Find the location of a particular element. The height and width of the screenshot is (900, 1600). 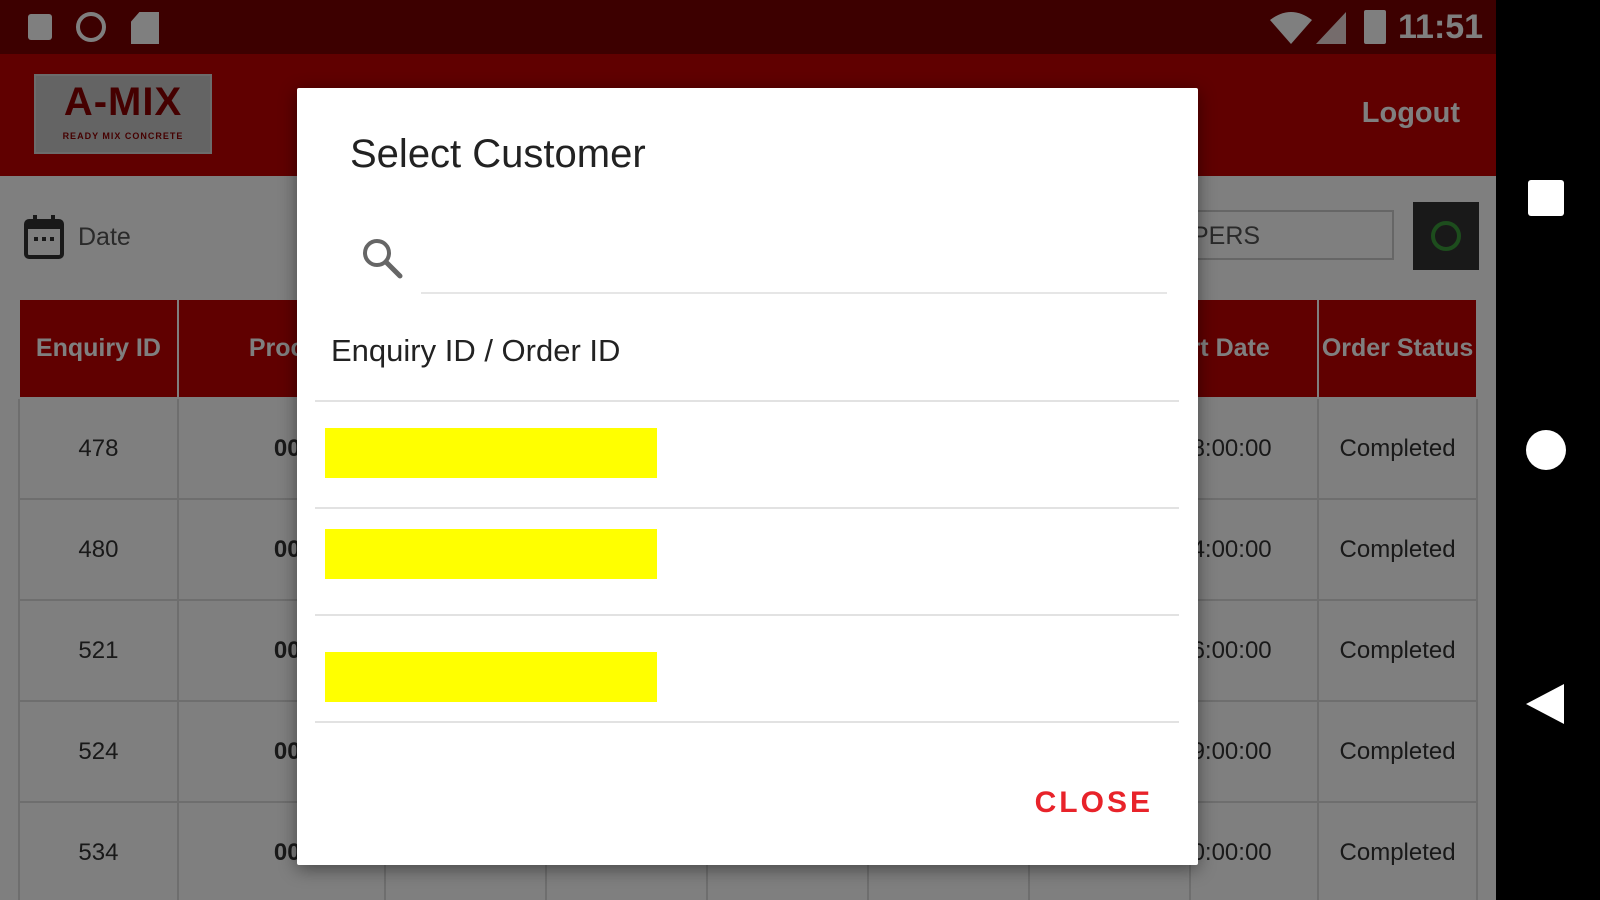

back-button is located at coordinates (1545, 704).